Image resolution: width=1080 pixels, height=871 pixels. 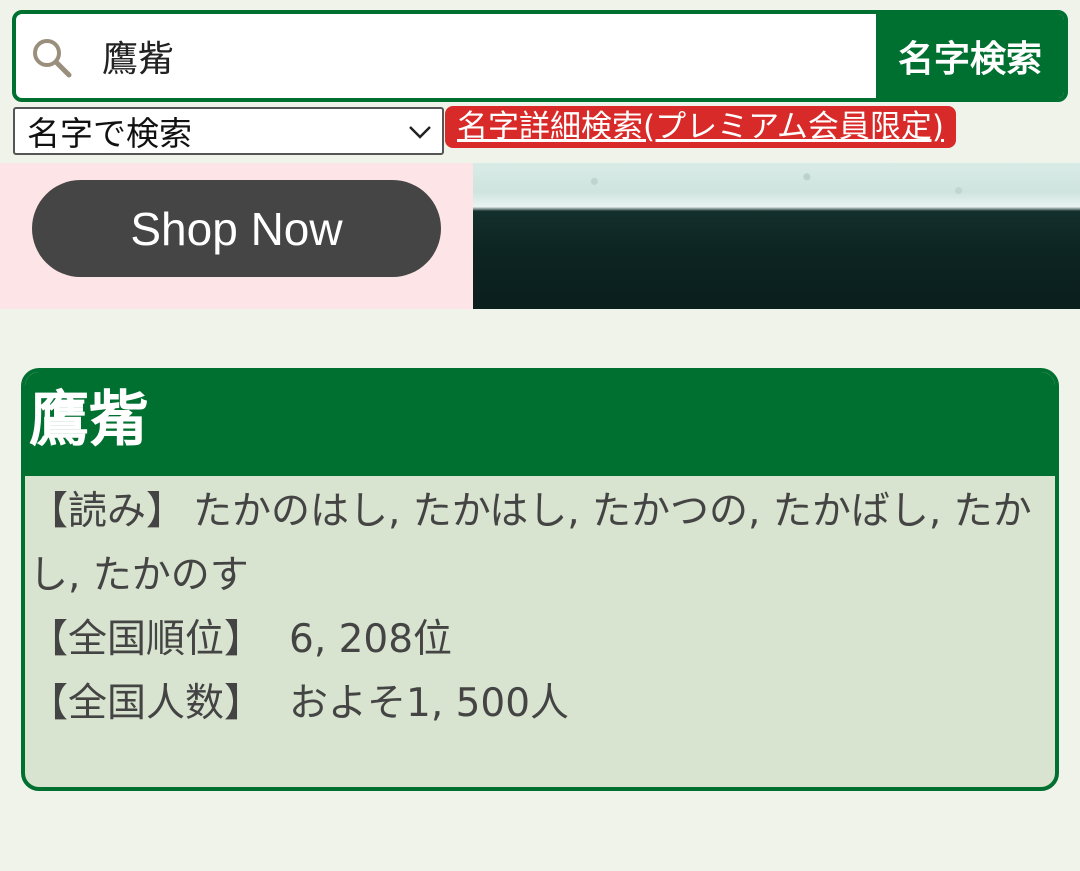 I want to click on rank-label: 【全国順位】, so click(x=146, y=639).